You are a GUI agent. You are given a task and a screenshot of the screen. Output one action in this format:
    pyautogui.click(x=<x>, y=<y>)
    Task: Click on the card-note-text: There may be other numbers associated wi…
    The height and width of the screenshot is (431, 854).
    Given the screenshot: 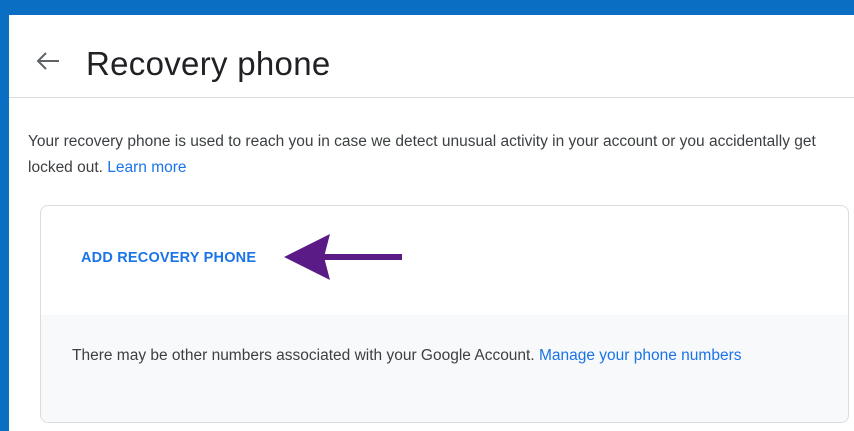 What is the action you would take?
    pyautogui.click(x=303, y=355)
    